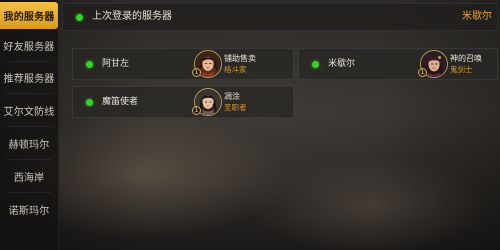 The width and height of the screenshot is (500, 250). I want to click on server-card-michelle: 米歇尔 1 神的召唤 鬼剑士, so click(398, 64).